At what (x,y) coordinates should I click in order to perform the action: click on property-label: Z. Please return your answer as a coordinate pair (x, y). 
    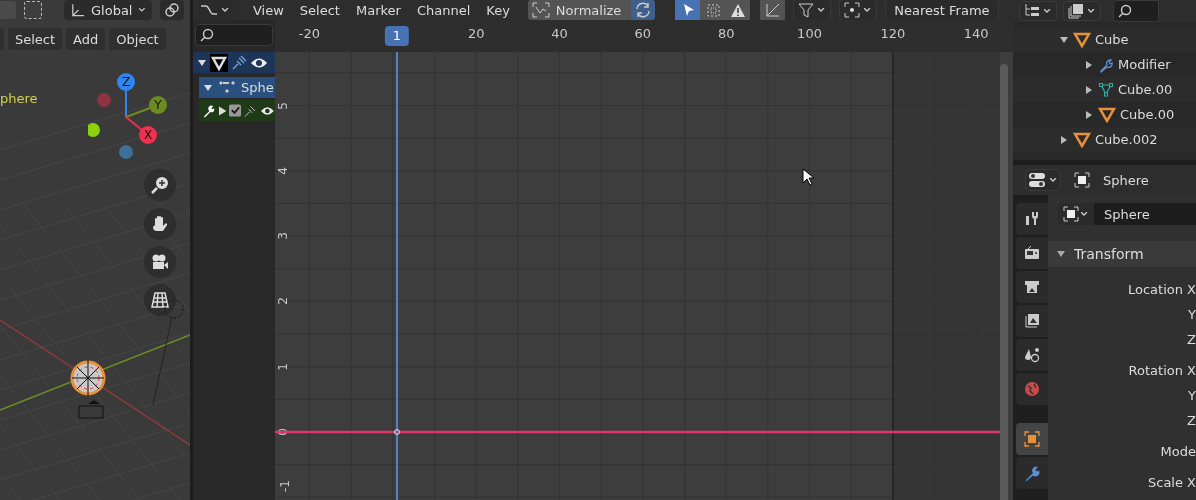
    Looking at the image, I should click on (1191, 420).